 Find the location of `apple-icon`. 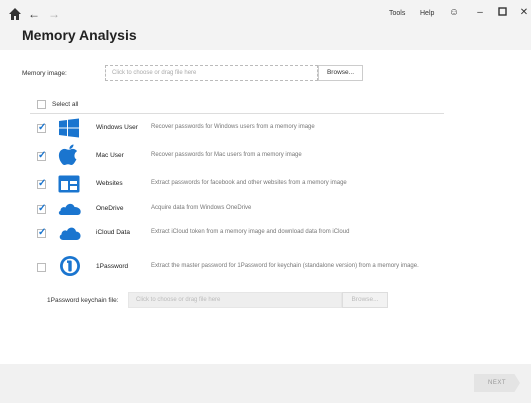

apple-icon is located at coordinates (69, 155).